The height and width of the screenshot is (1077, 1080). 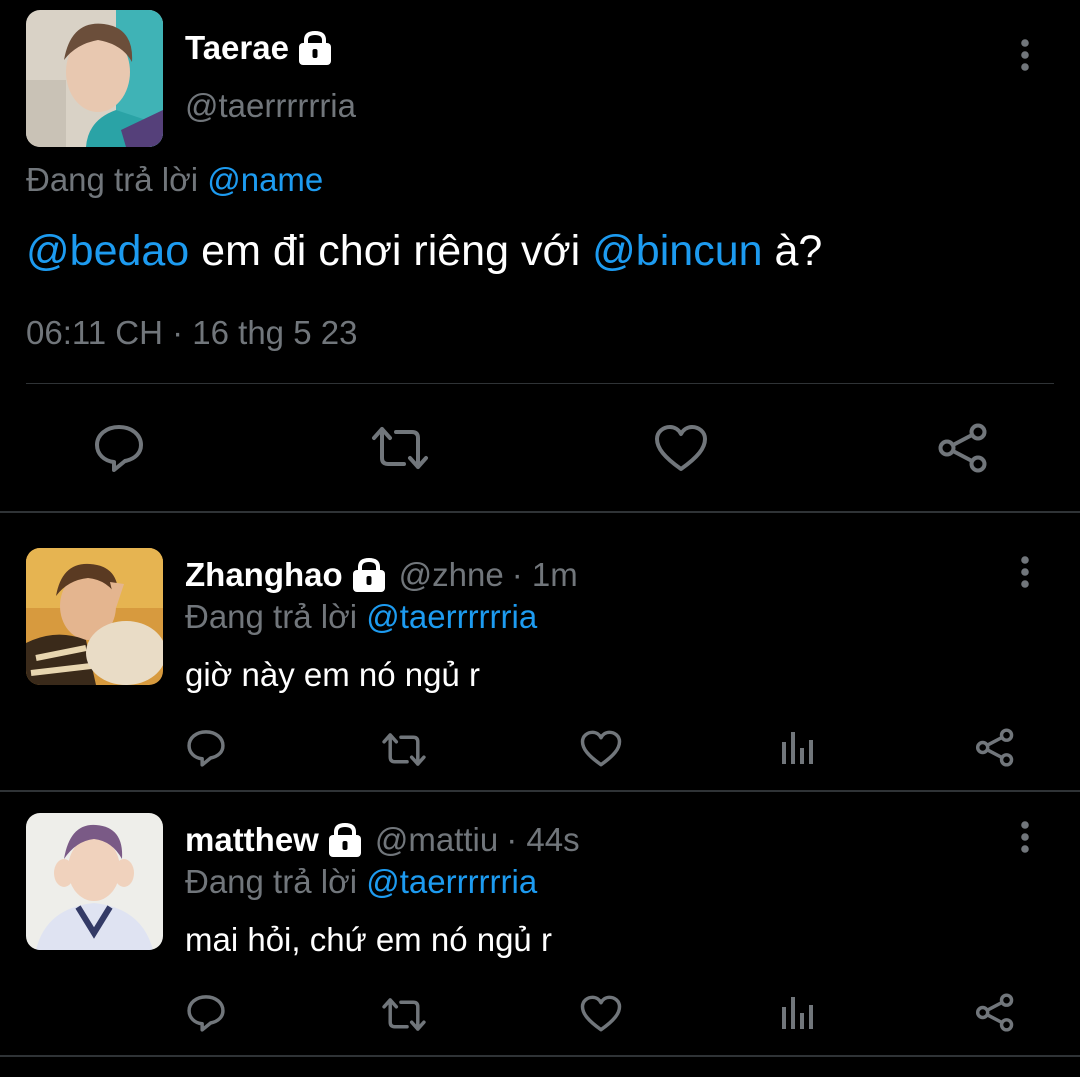 What do you see at coordinates (545, 575) in the screenshot?
I see `relative-time: · 1m` at bounding box center [545, 575].